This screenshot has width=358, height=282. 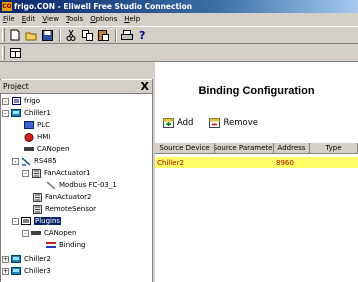 I want to click on menu-view: View, so click(x=50, y=19).